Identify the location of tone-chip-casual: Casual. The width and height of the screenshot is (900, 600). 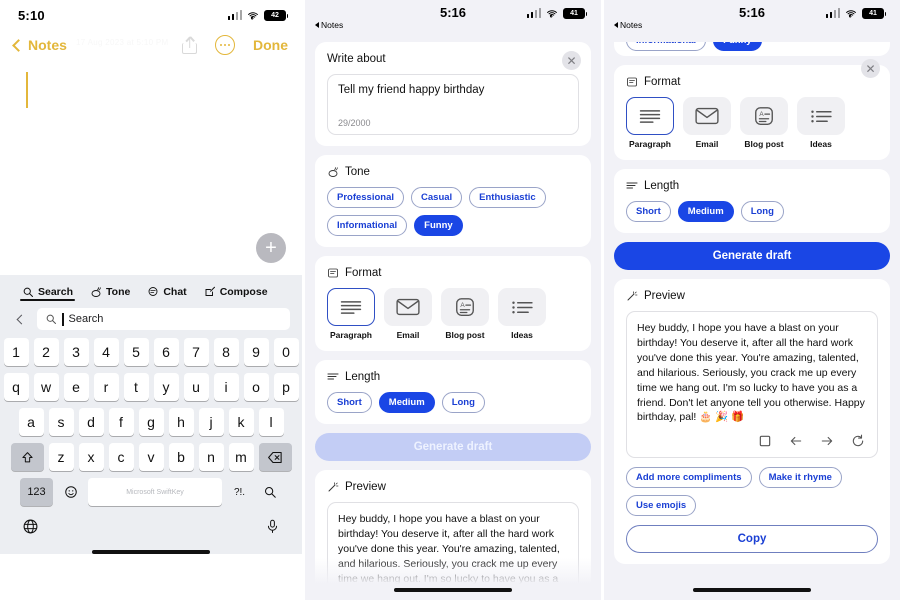
(437, 197).